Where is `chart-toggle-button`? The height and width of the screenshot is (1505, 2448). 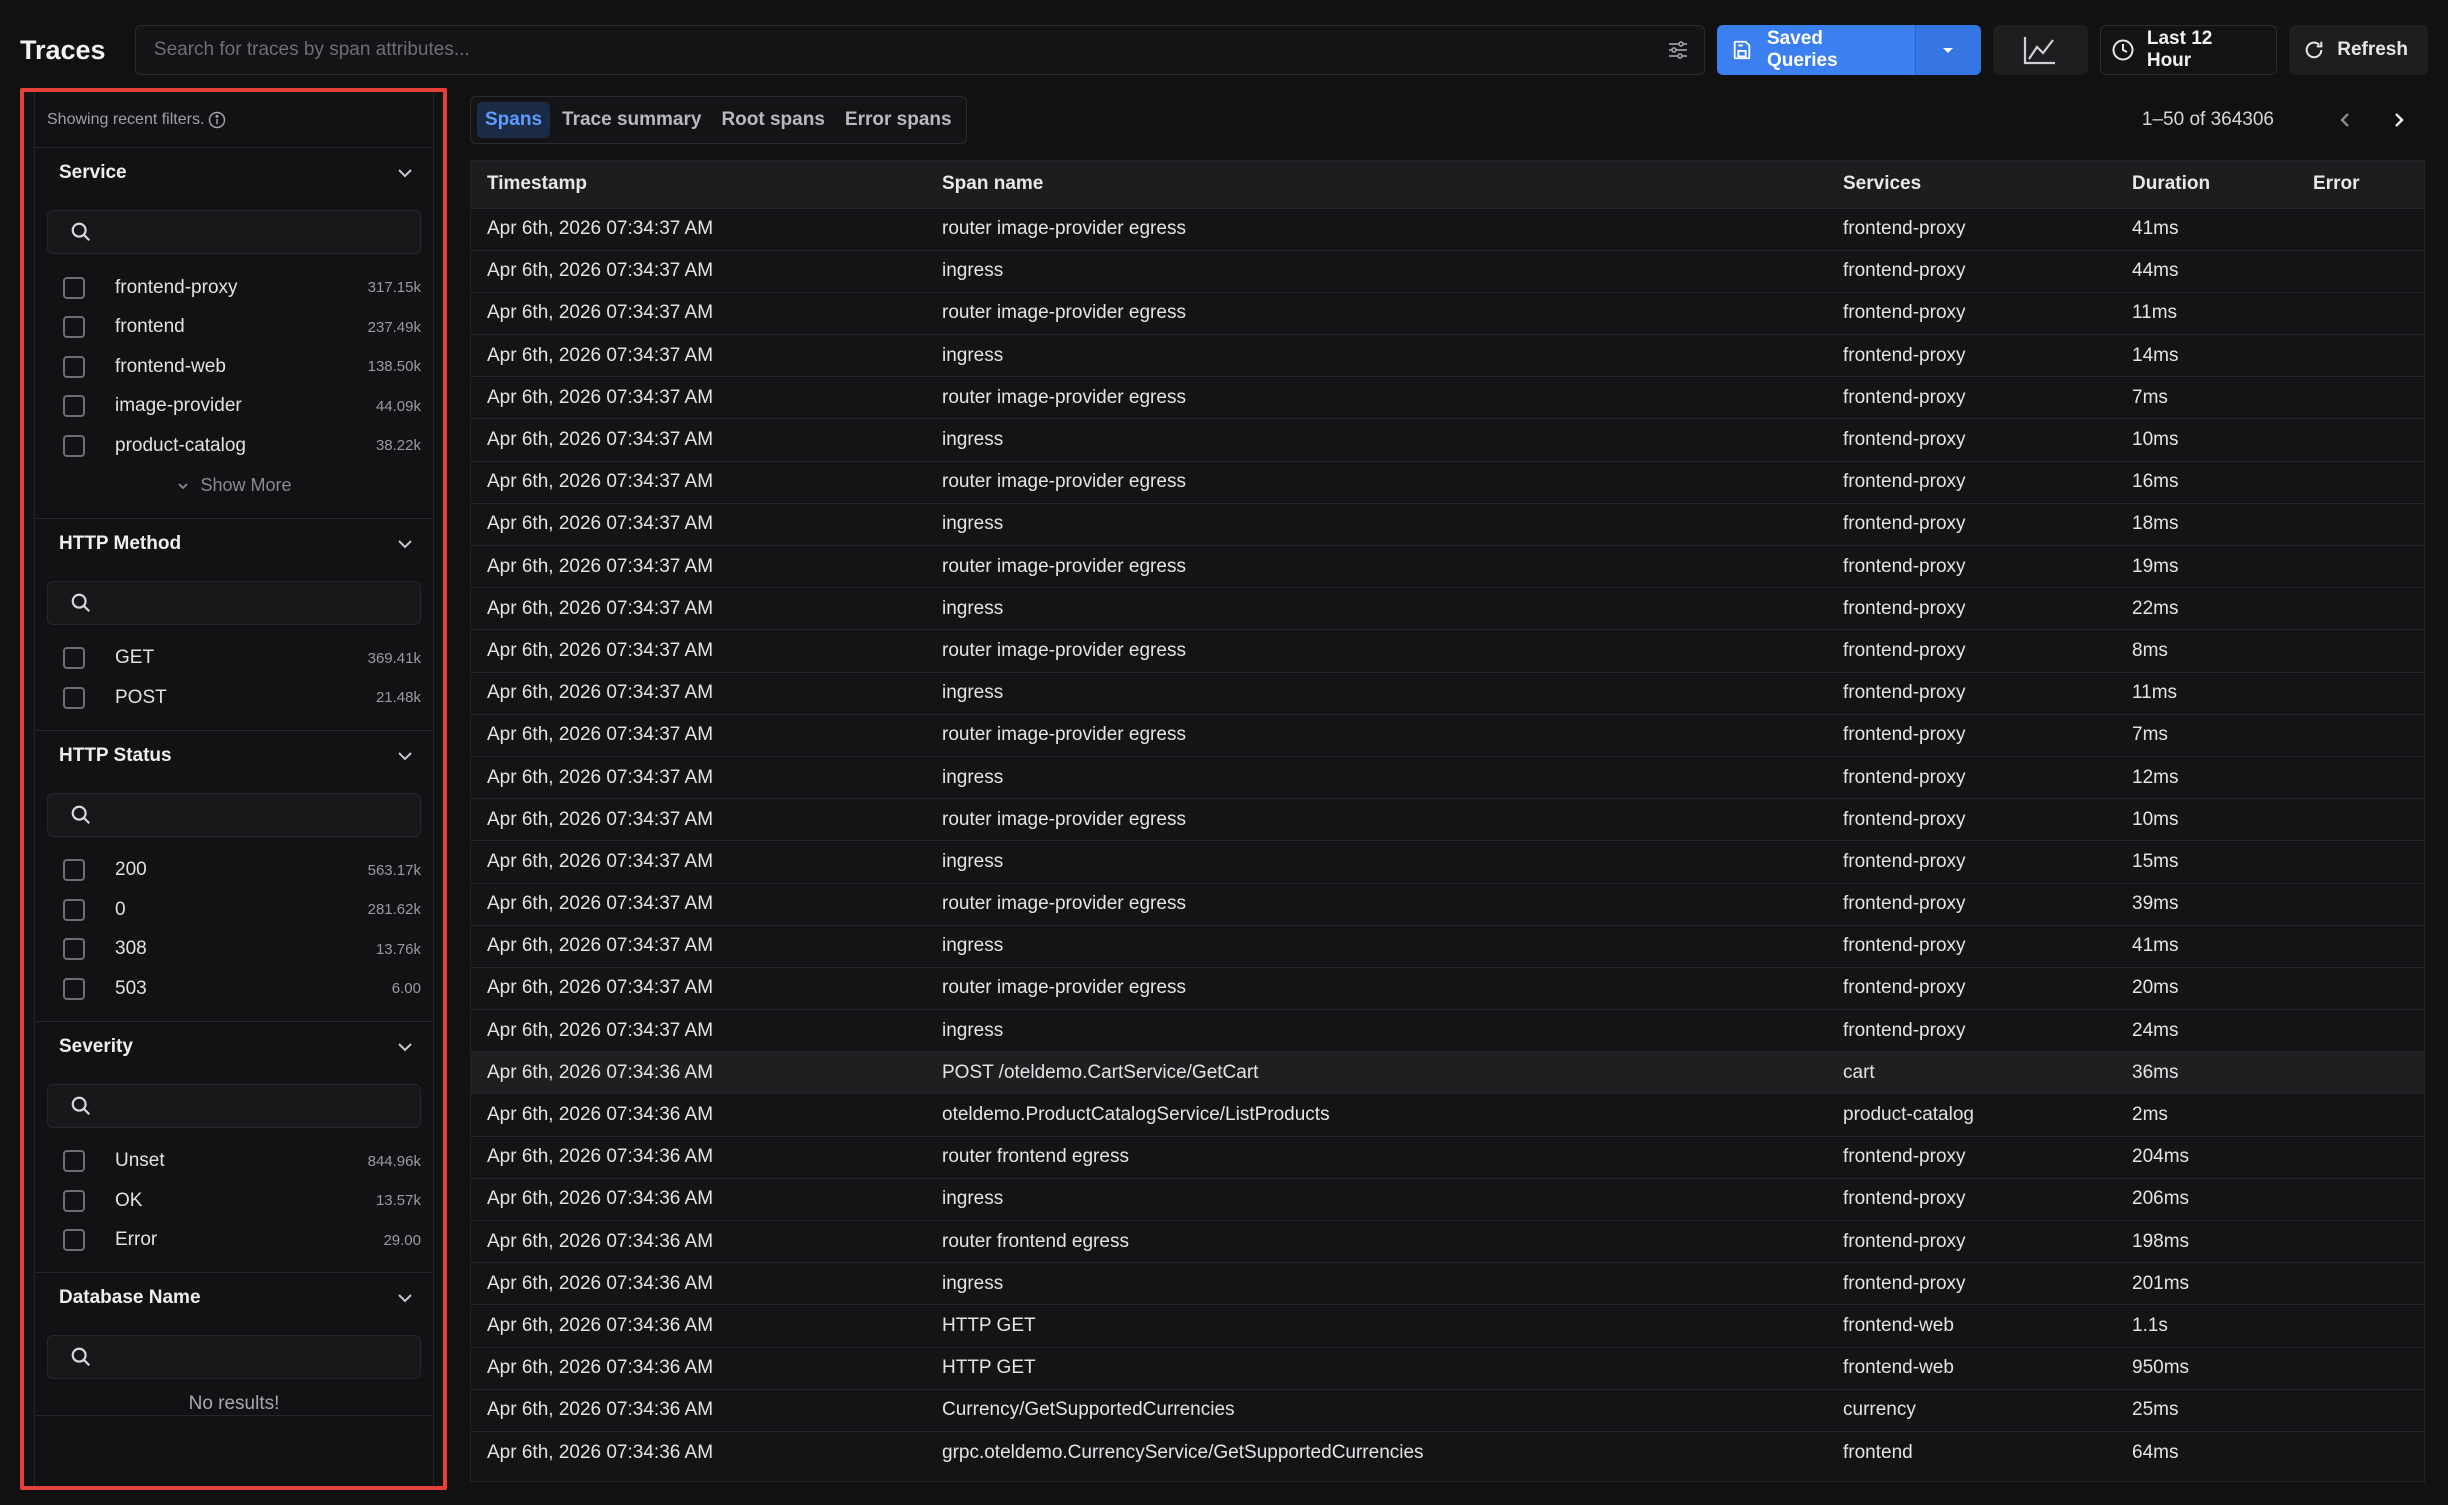
chart-toggle-button is located at coordinates (2040, 50).